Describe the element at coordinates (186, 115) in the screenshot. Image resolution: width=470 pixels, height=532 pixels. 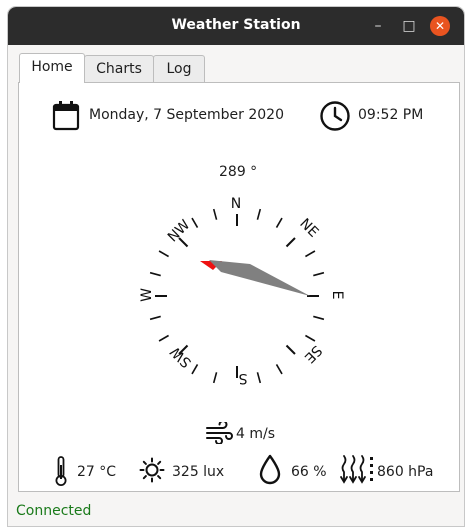
I see `date-label: Monday, 7 September 2020` at that location.